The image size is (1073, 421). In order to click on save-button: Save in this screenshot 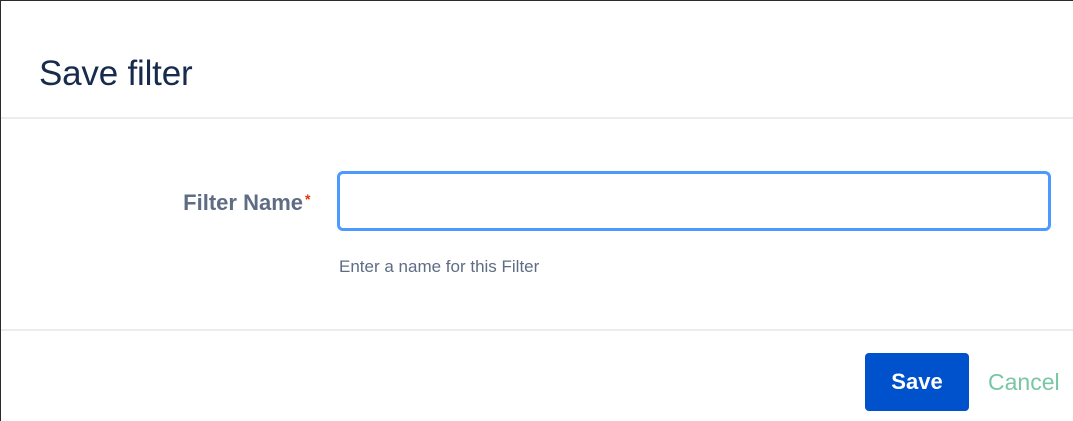, I will do `click(917, 382)`.